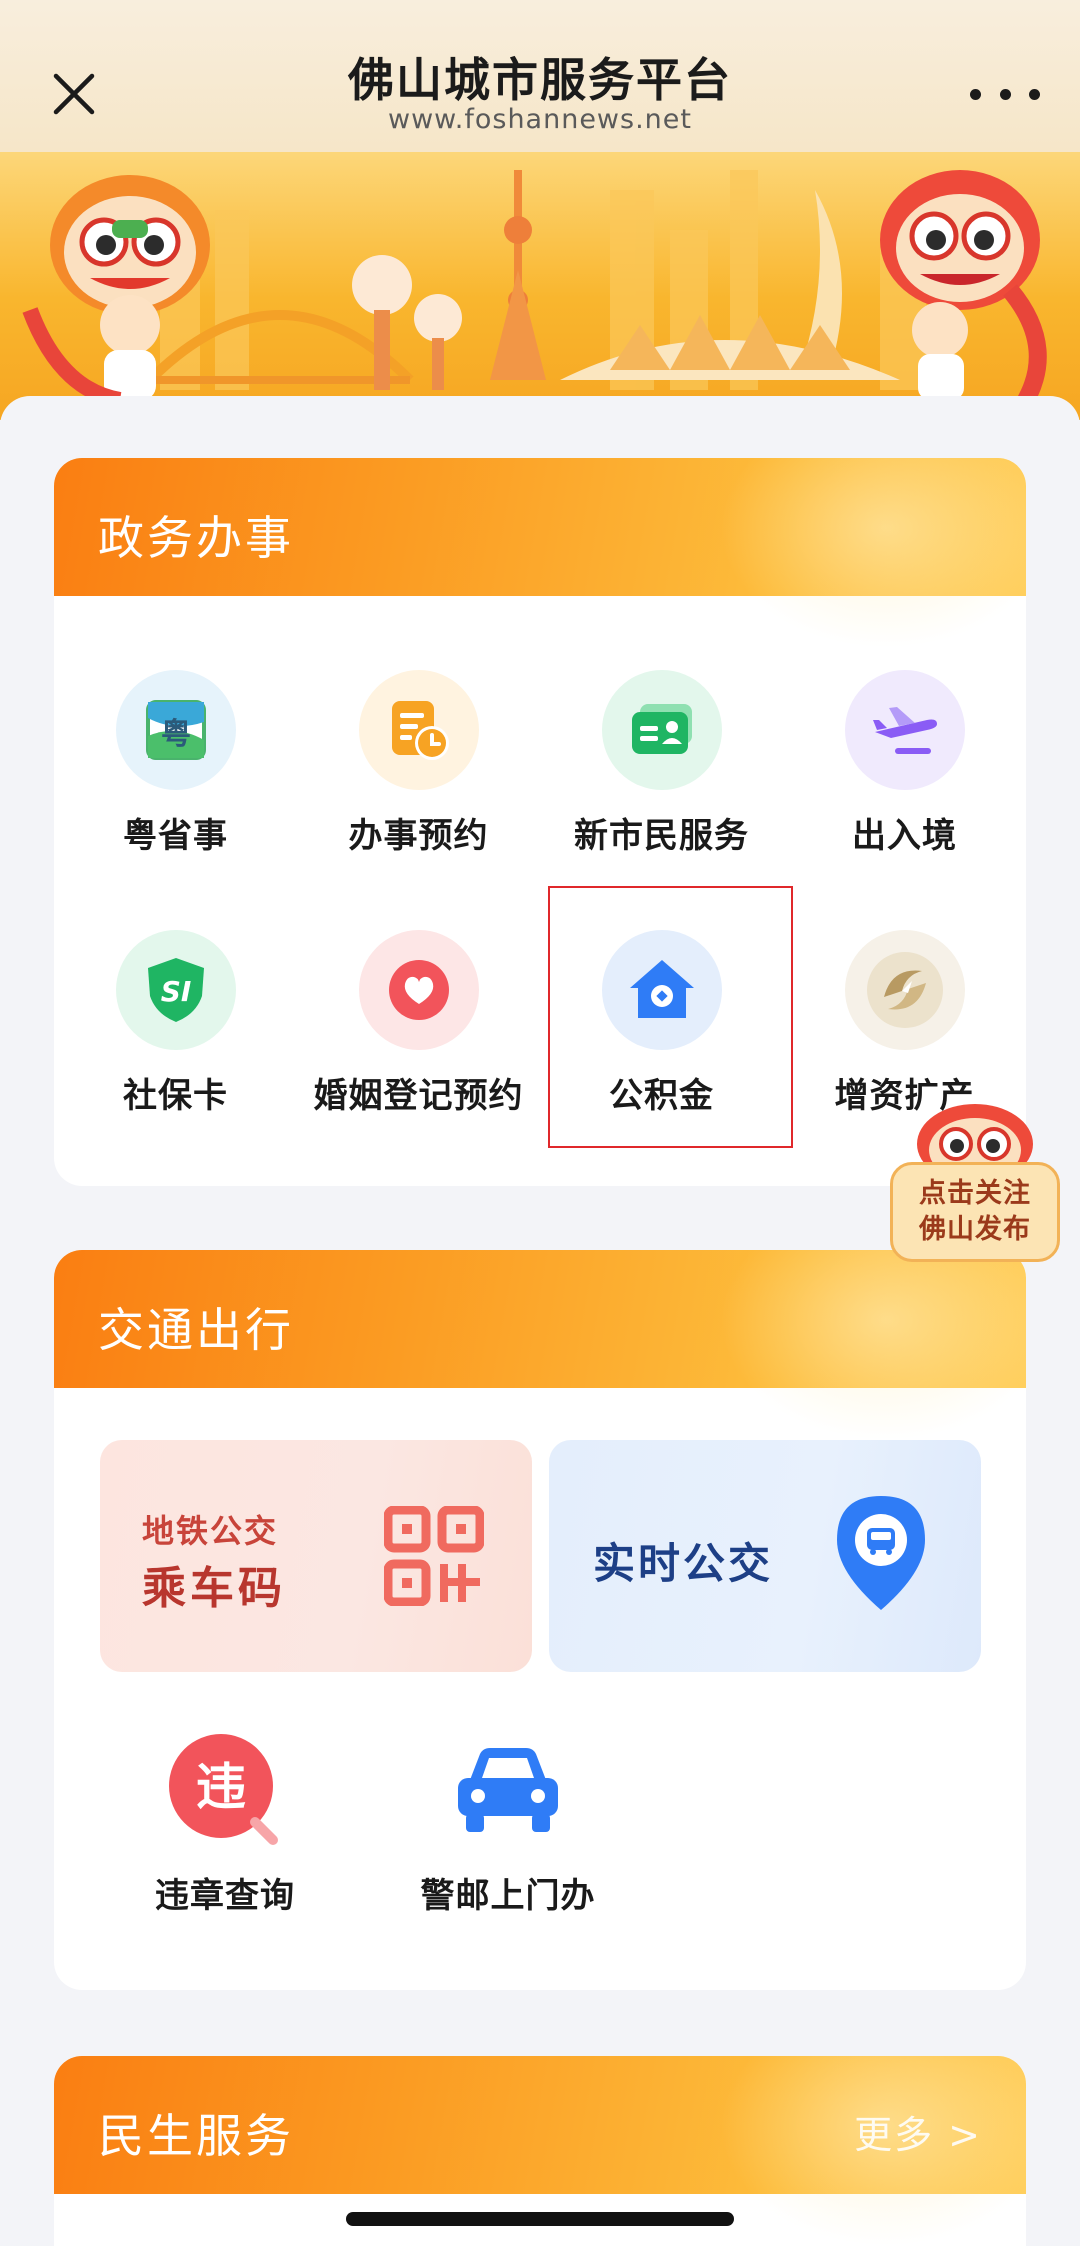 The width and height of the screenshot is (1080, 2246). What do you see at coordinates (418, 836) in the screenshot?
I see `service-label: 办事预约` at bounding box center [418, 836].